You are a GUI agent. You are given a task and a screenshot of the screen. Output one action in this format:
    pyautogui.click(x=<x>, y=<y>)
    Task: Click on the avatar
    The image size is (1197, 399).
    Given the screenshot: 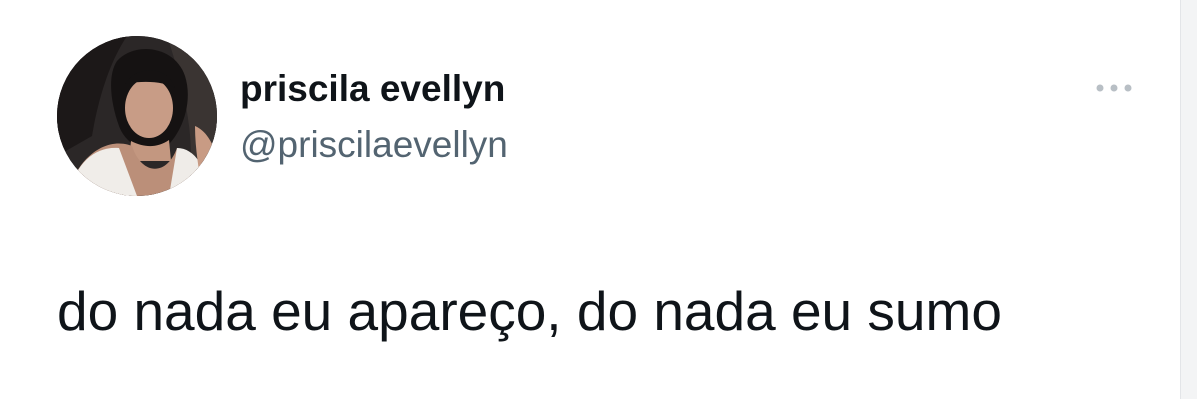 What is the action you would take?
    pyautogui.click(x=137, y=116)
    